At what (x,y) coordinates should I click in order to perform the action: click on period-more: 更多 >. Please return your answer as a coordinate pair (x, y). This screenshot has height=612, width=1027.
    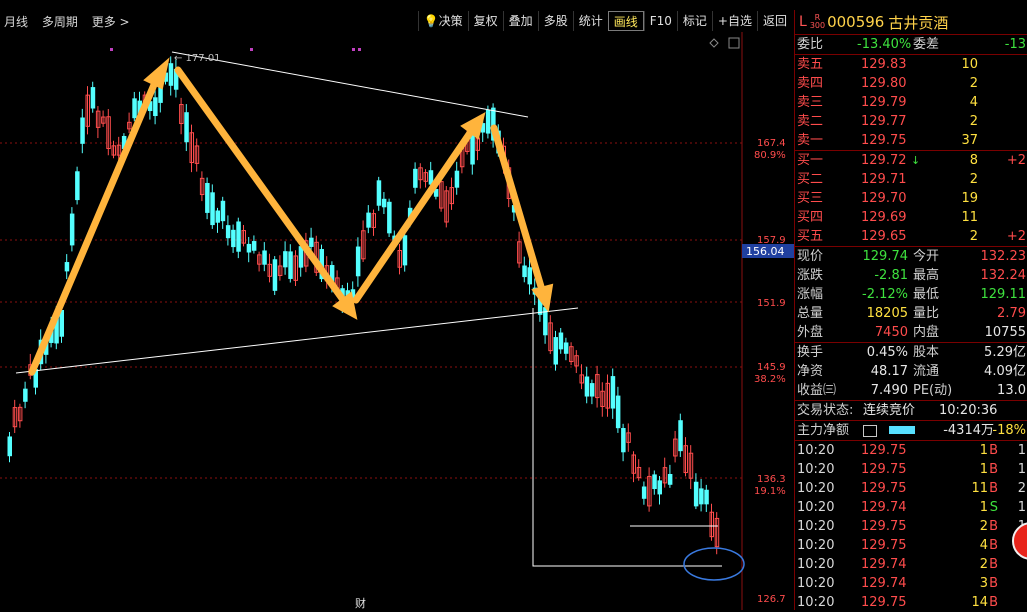
    Looking at the image, I should click on (111, 22).